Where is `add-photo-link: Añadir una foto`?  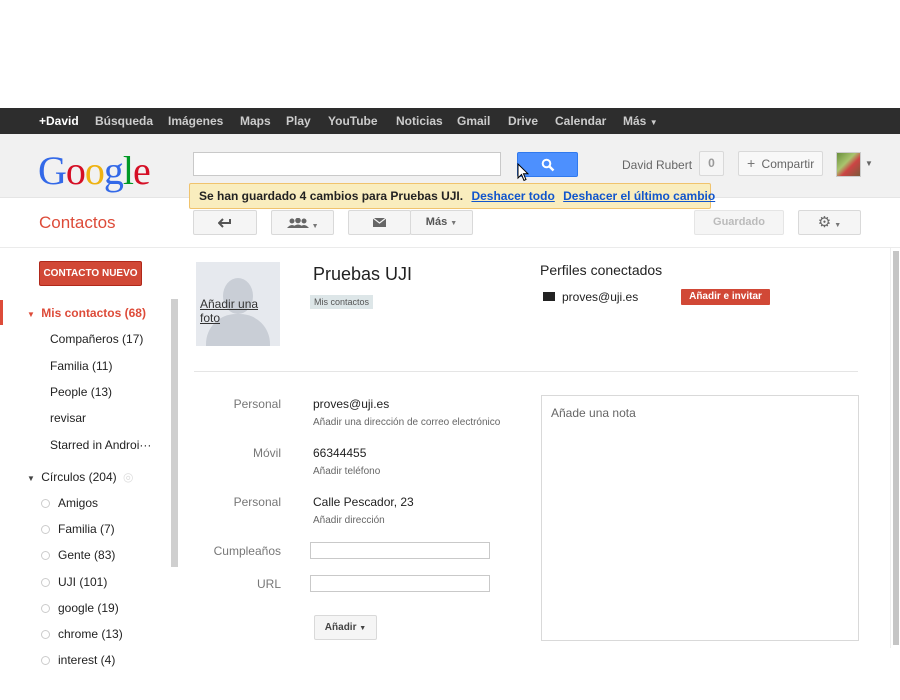 add-photo-link: Añadir una foto is located at coordinates (240, 311).